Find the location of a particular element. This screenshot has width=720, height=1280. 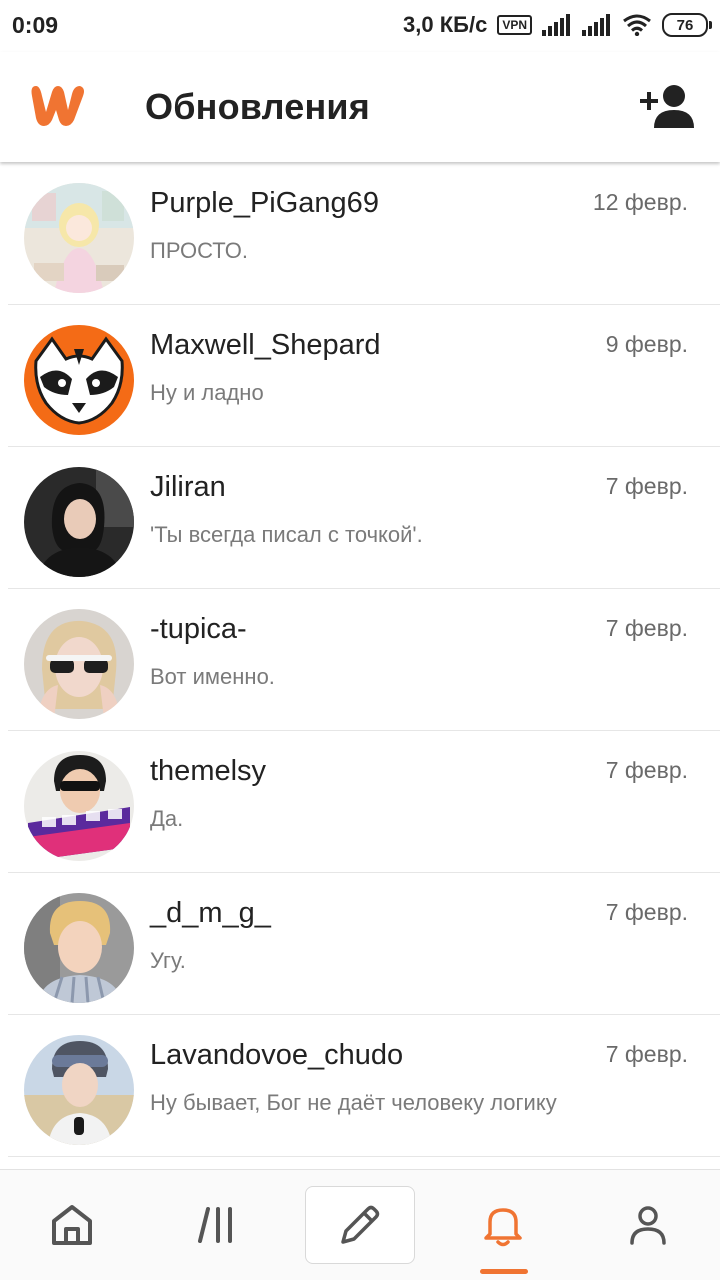

bottom-nav is located at coordinates (360, 1224).